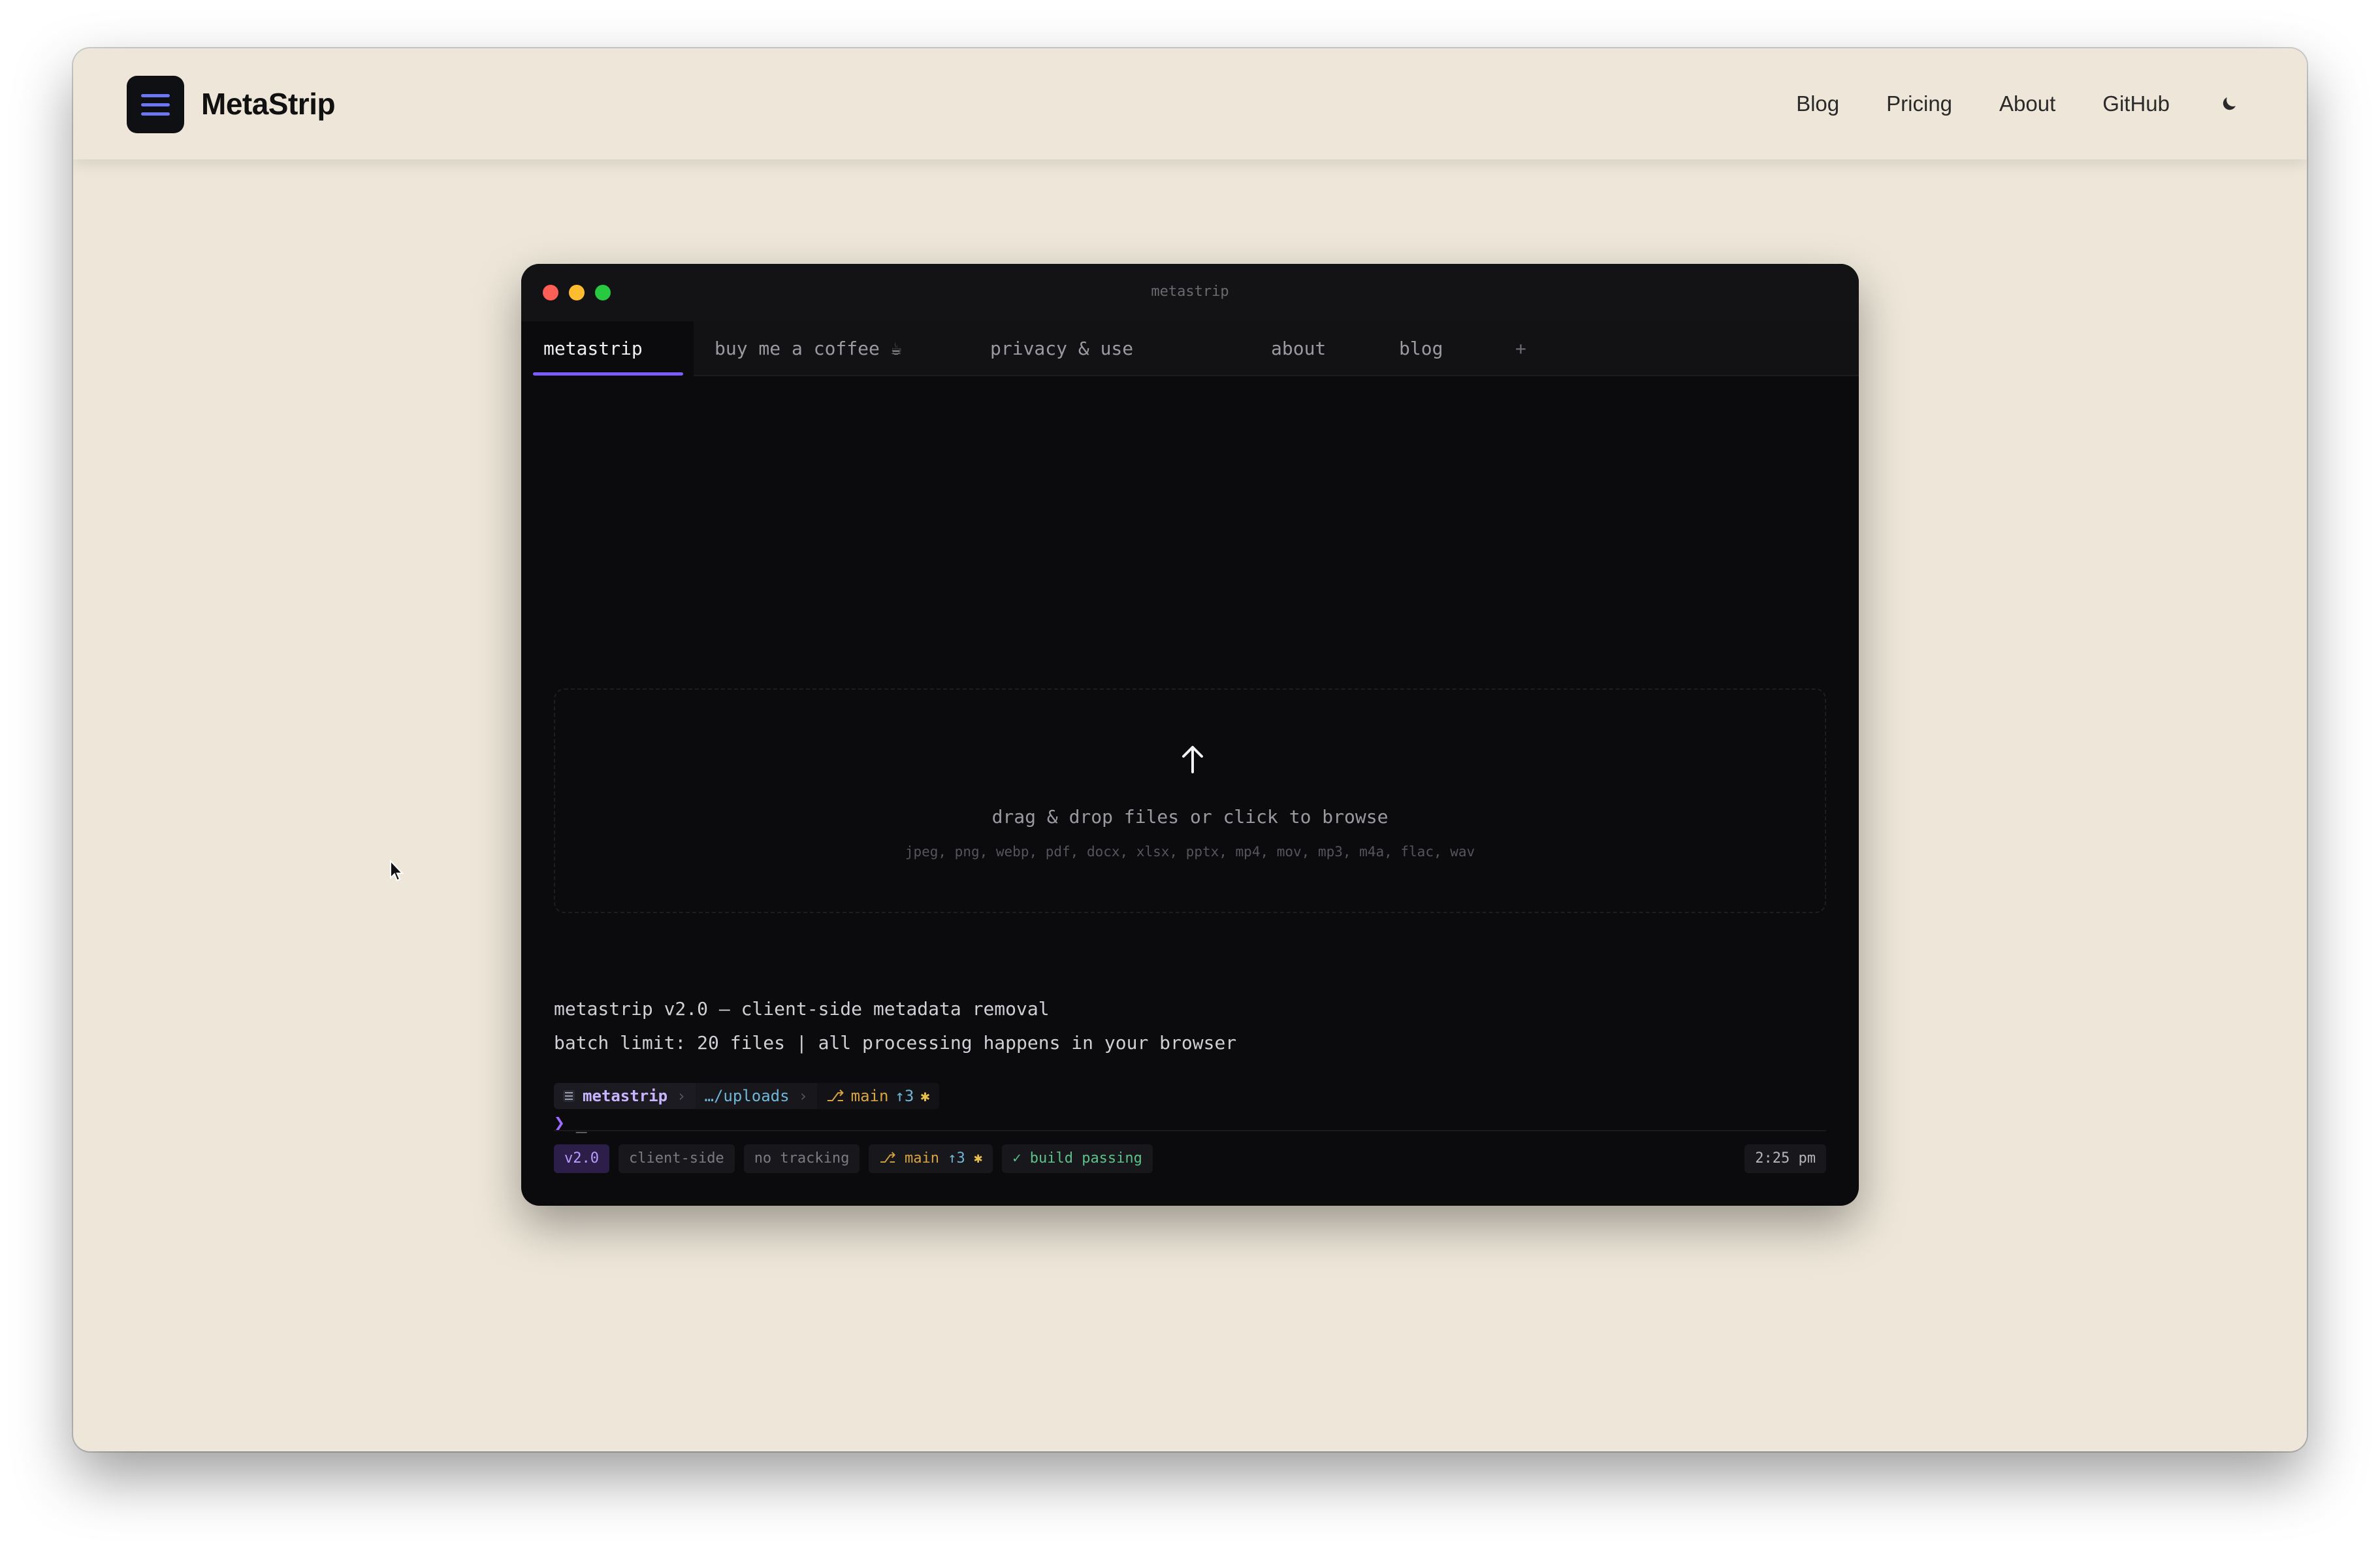 The image size is (2380, 1548). What do you see at coordinates (155, 105) in the screenshot?
I see `menu-icon` at bounding box center [155, 105].